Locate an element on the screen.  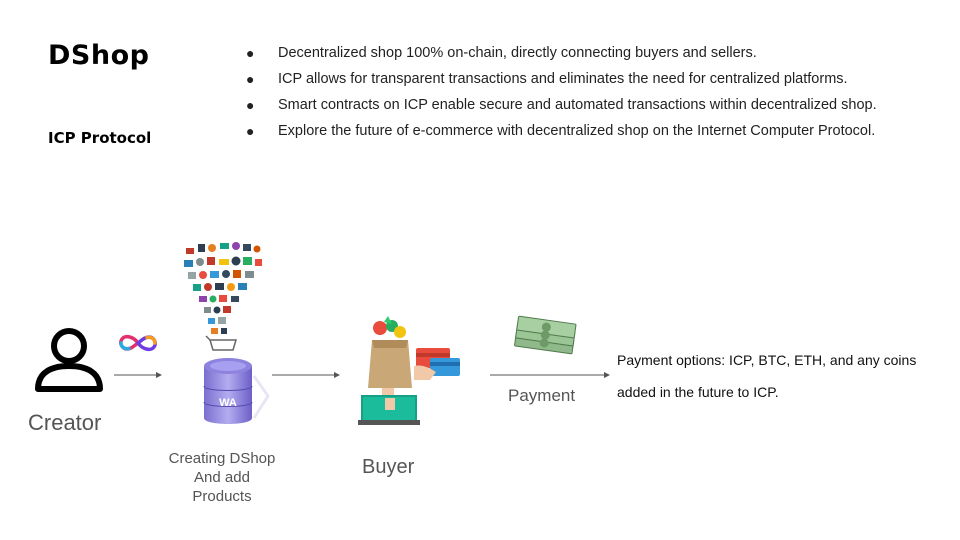
database-icon is located at coordinates (236, 391).